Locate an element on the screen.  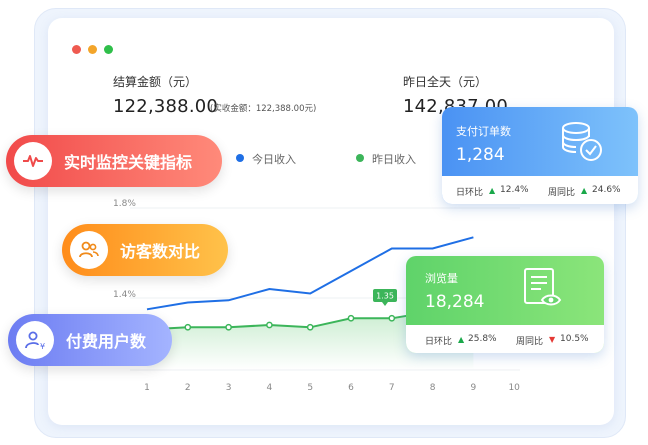
pill-visitor-label: 访客数对比 is located at coordinates (160, 251).